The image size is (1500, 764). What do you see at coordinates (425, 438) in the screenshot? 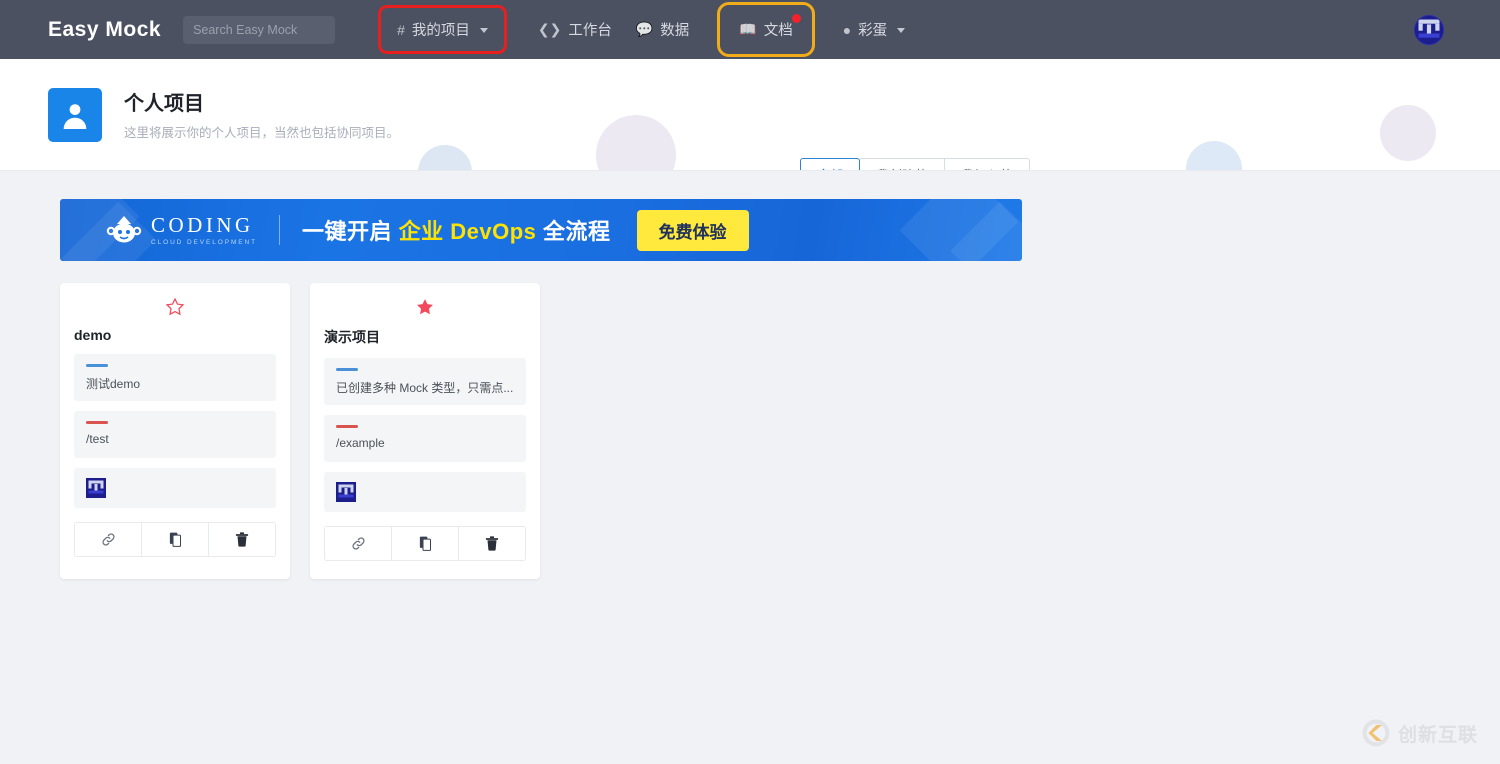
I see `project-path-row: /example` at bounding box center [425, 438].